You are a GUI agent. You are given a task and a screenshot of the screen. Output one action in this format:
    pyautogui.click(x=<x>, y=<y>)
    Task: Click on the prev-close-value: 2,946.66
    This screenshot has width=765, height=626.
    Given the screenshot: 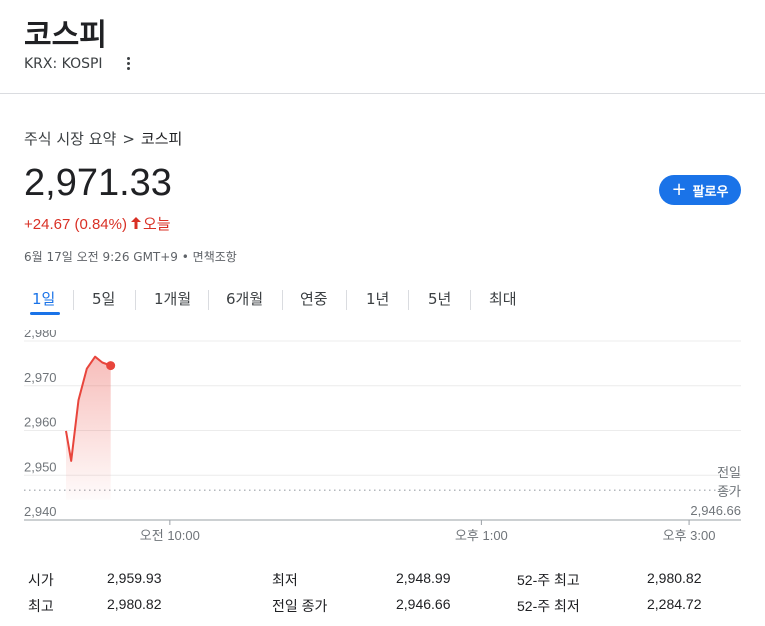 What is the action you would take?
    pyautogui.click(x=715, y=510)
    